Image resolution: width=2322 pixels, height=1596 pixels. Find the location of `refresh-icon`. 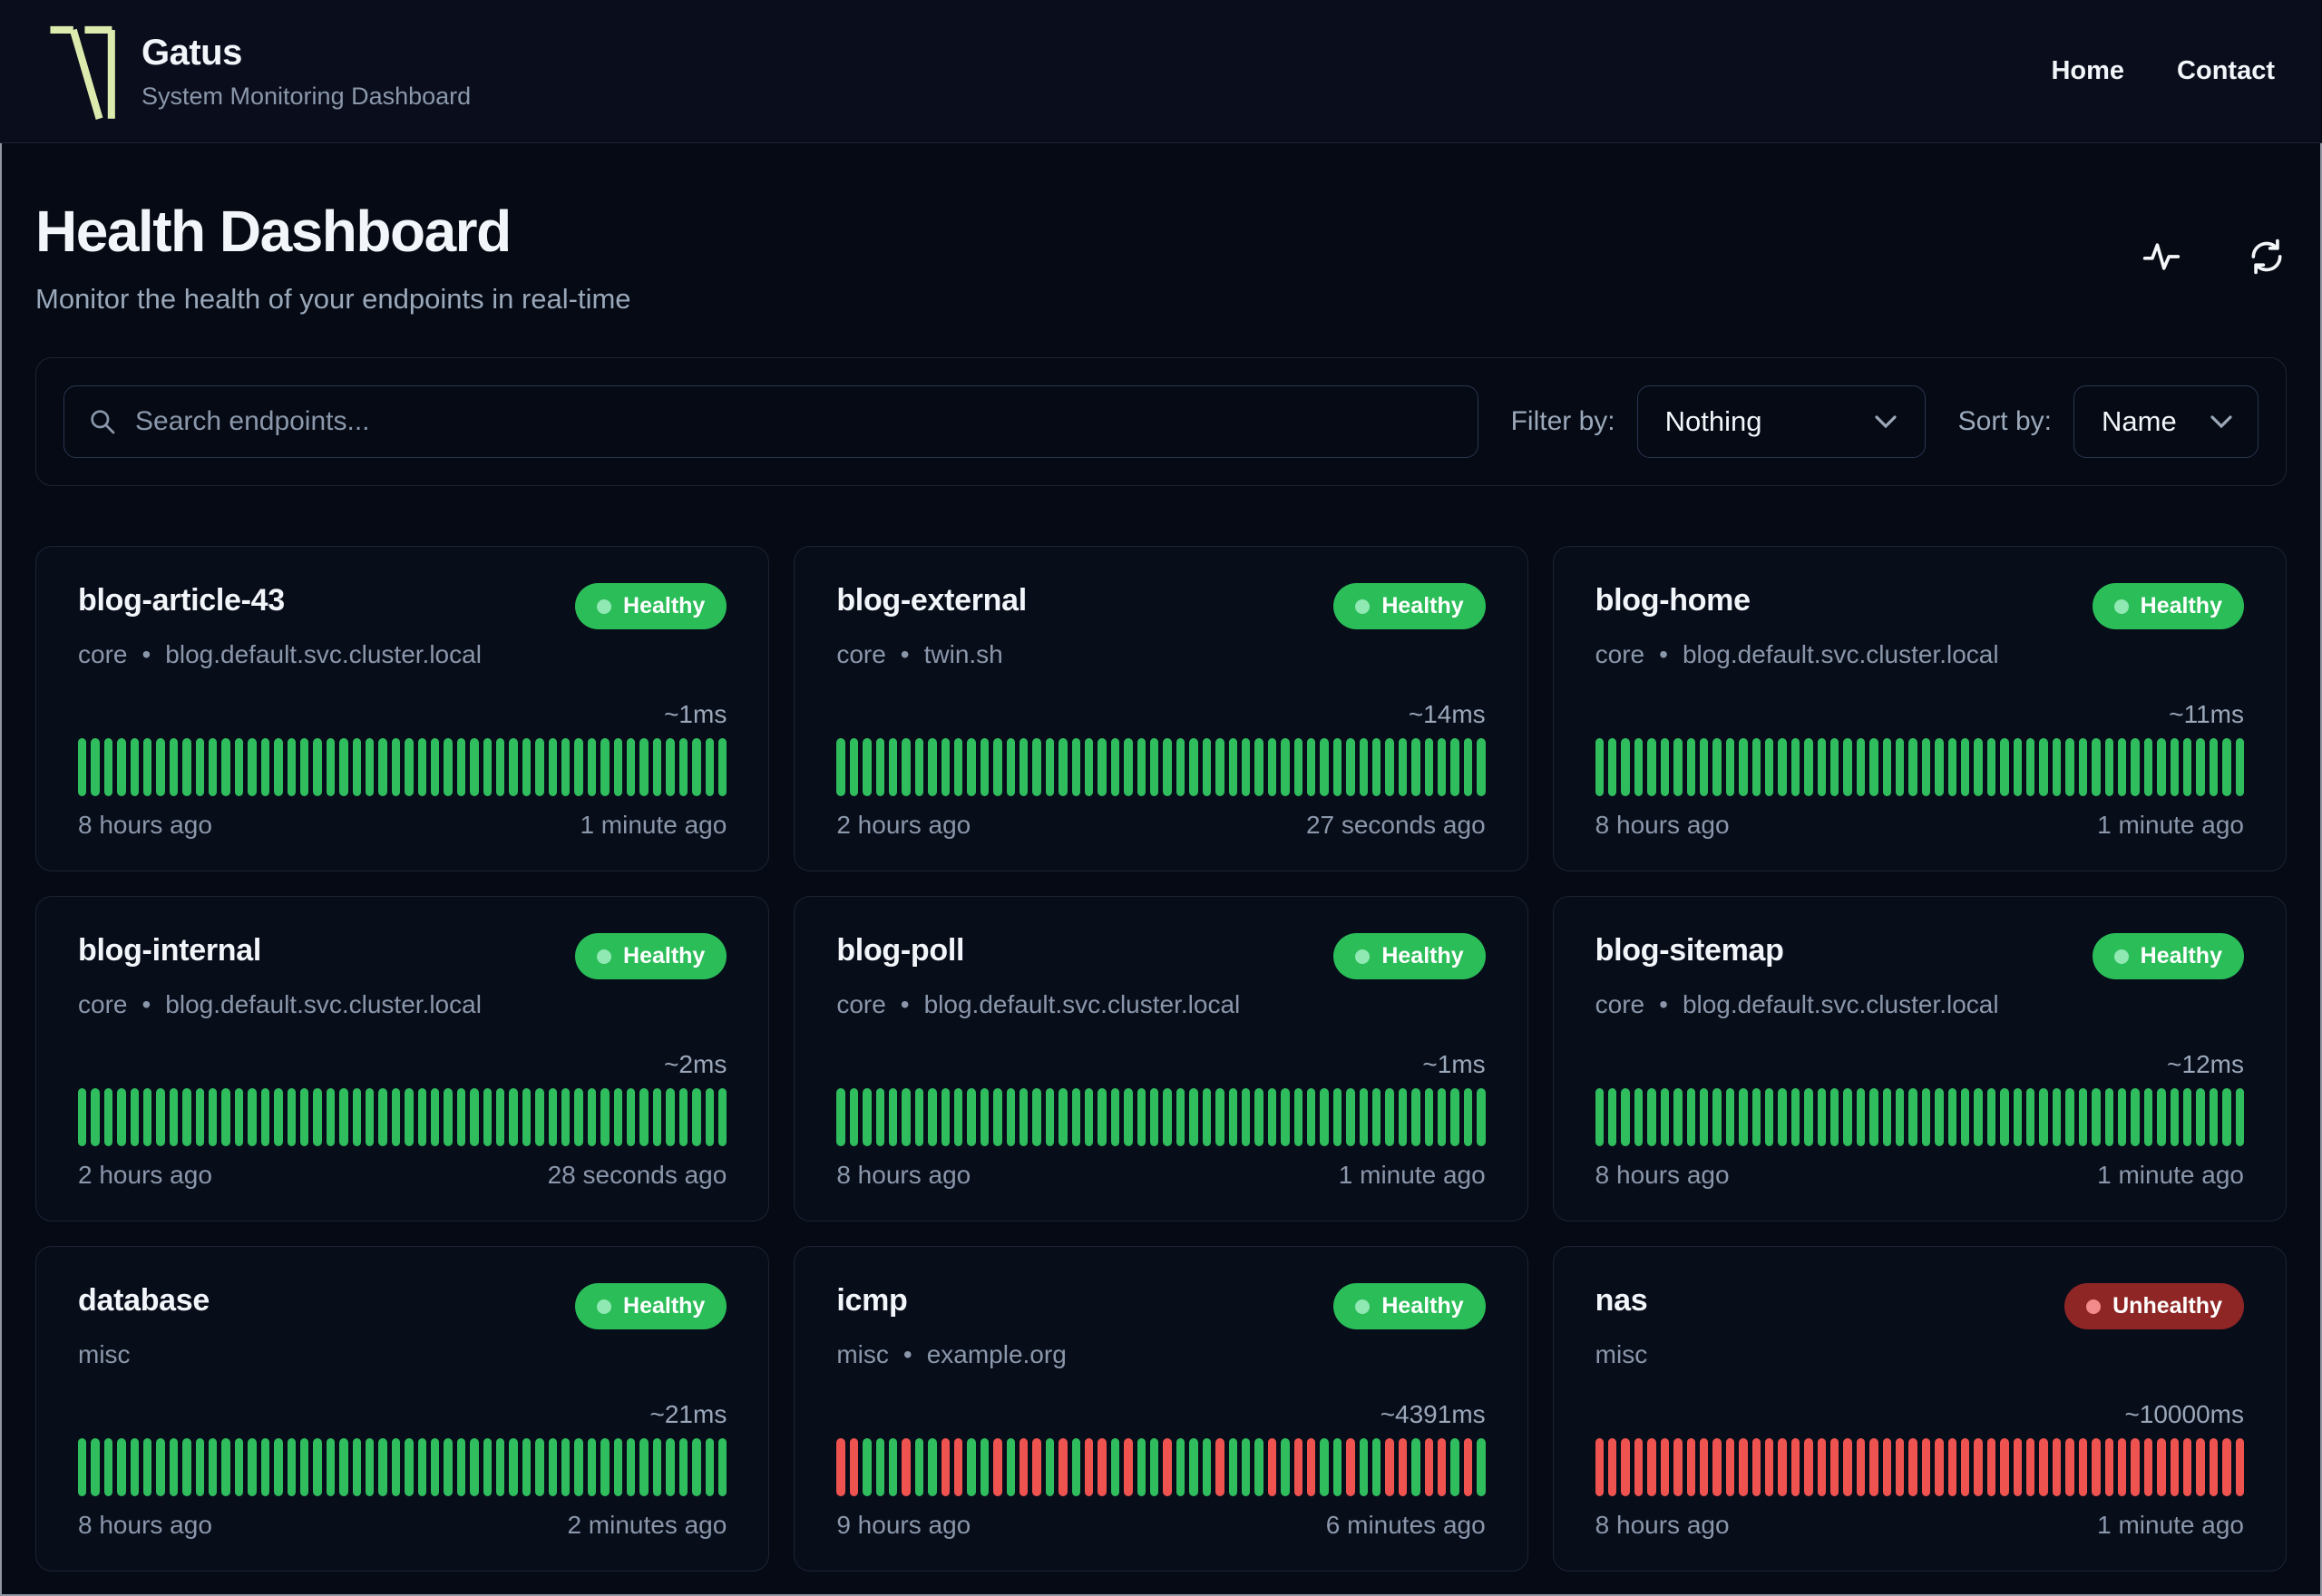

refresh-icon is located at coordinates (2267, 257).